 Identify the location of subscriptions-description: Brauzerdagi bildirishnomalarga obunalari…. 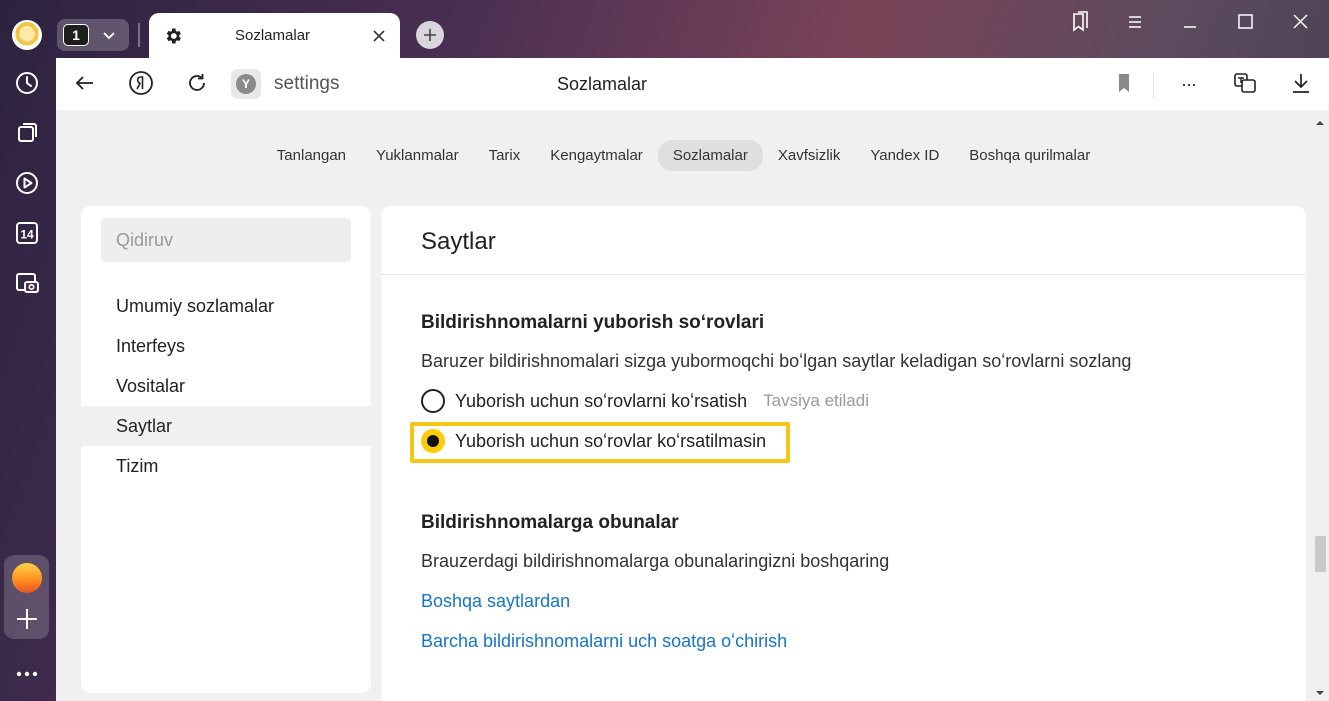
(655, 561).